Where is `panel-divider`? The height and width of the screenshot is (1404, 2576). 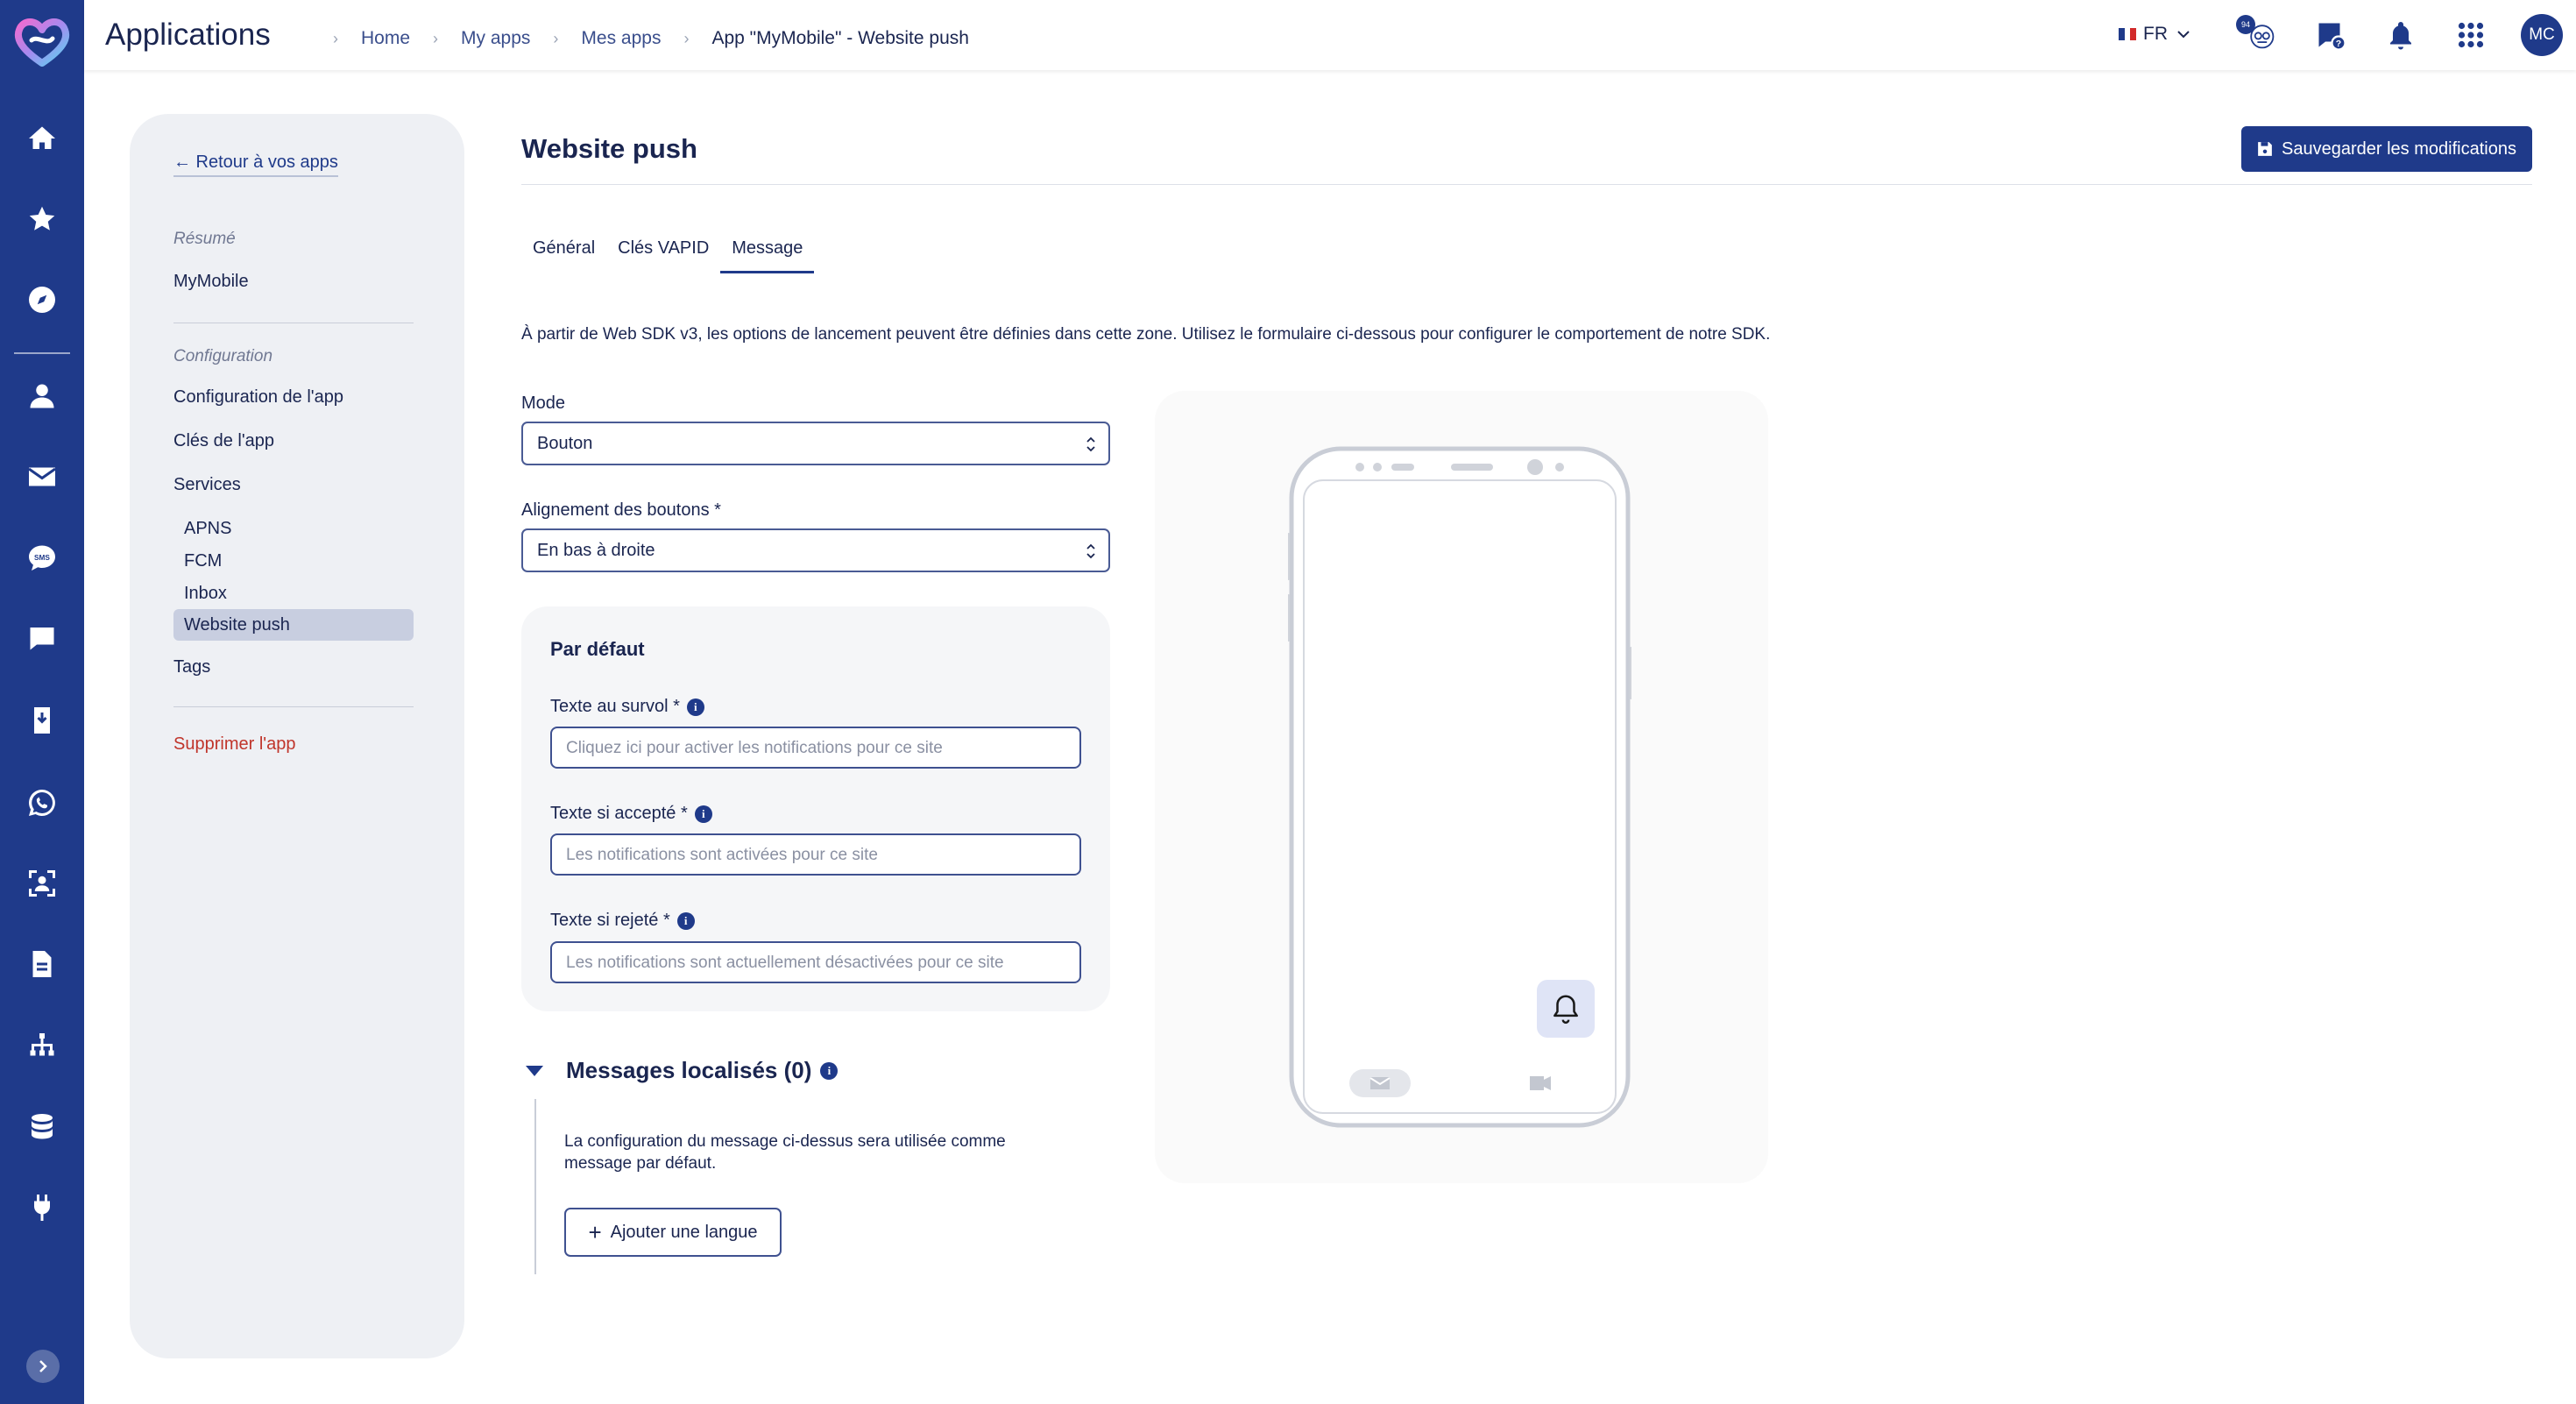
panel-divider is located at coordinates (293, 706).